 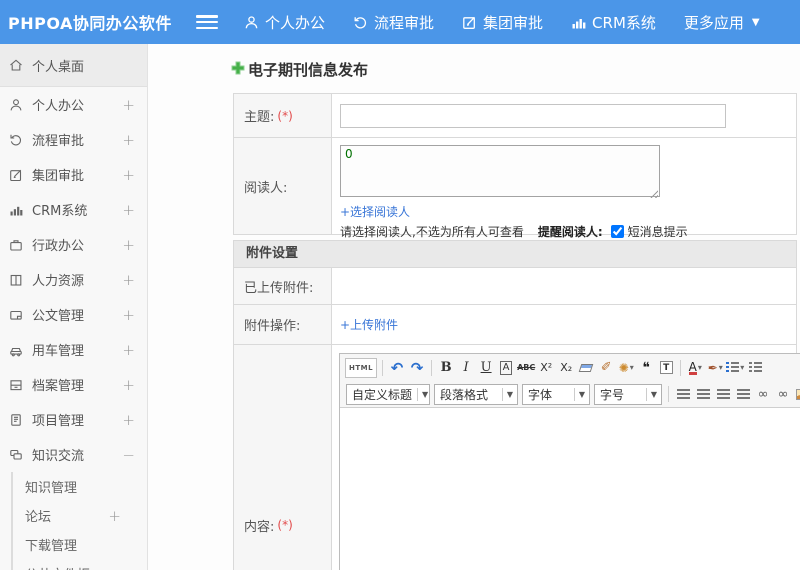 I want to click on unordered-list-icon, so click(x=755, y=367).